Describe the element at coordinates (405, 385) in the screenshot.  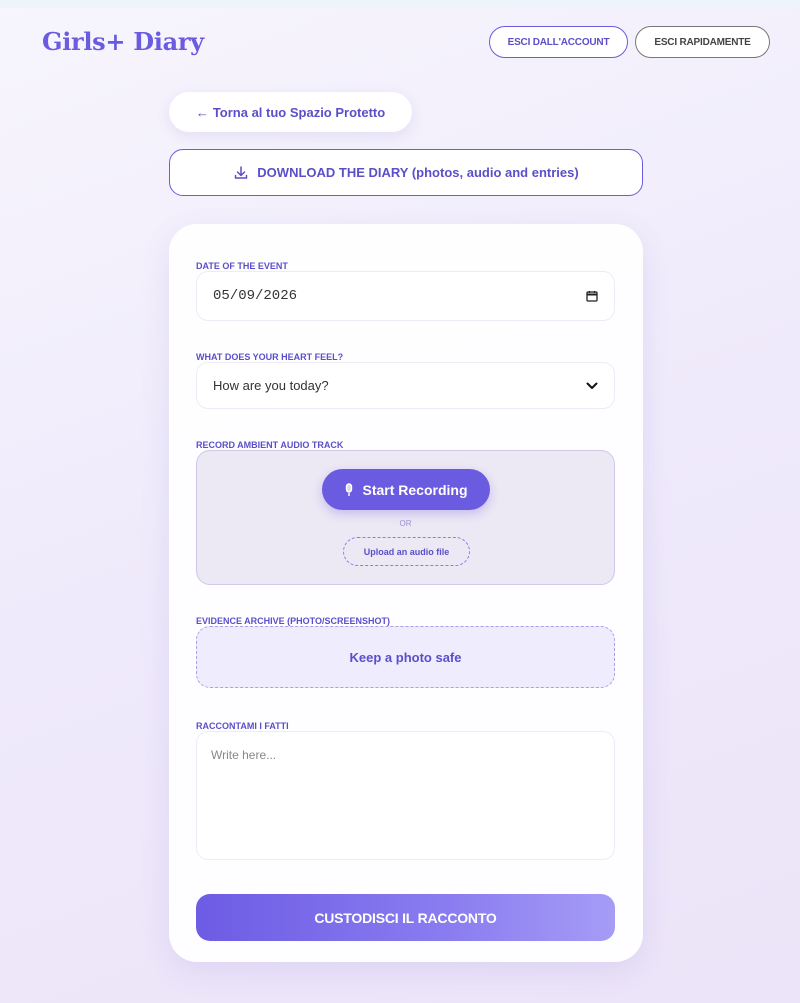
I see `mood-select: How are you today?` at that location.